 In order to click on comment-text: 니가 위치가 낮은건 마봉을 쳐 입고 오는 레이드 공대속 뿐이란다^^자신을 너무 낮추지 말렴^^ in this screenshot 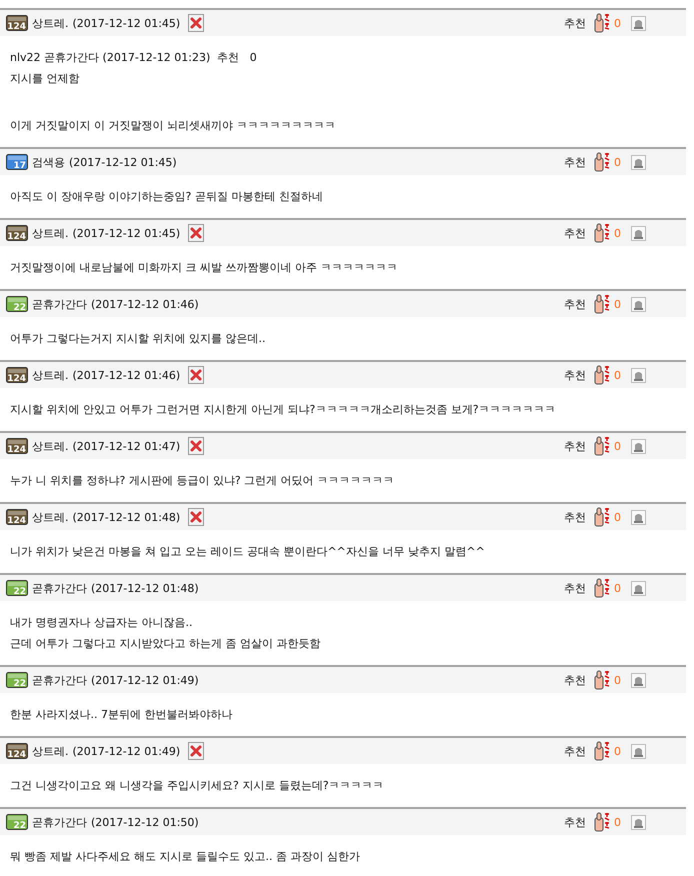, I will do `click(248, 552)`.